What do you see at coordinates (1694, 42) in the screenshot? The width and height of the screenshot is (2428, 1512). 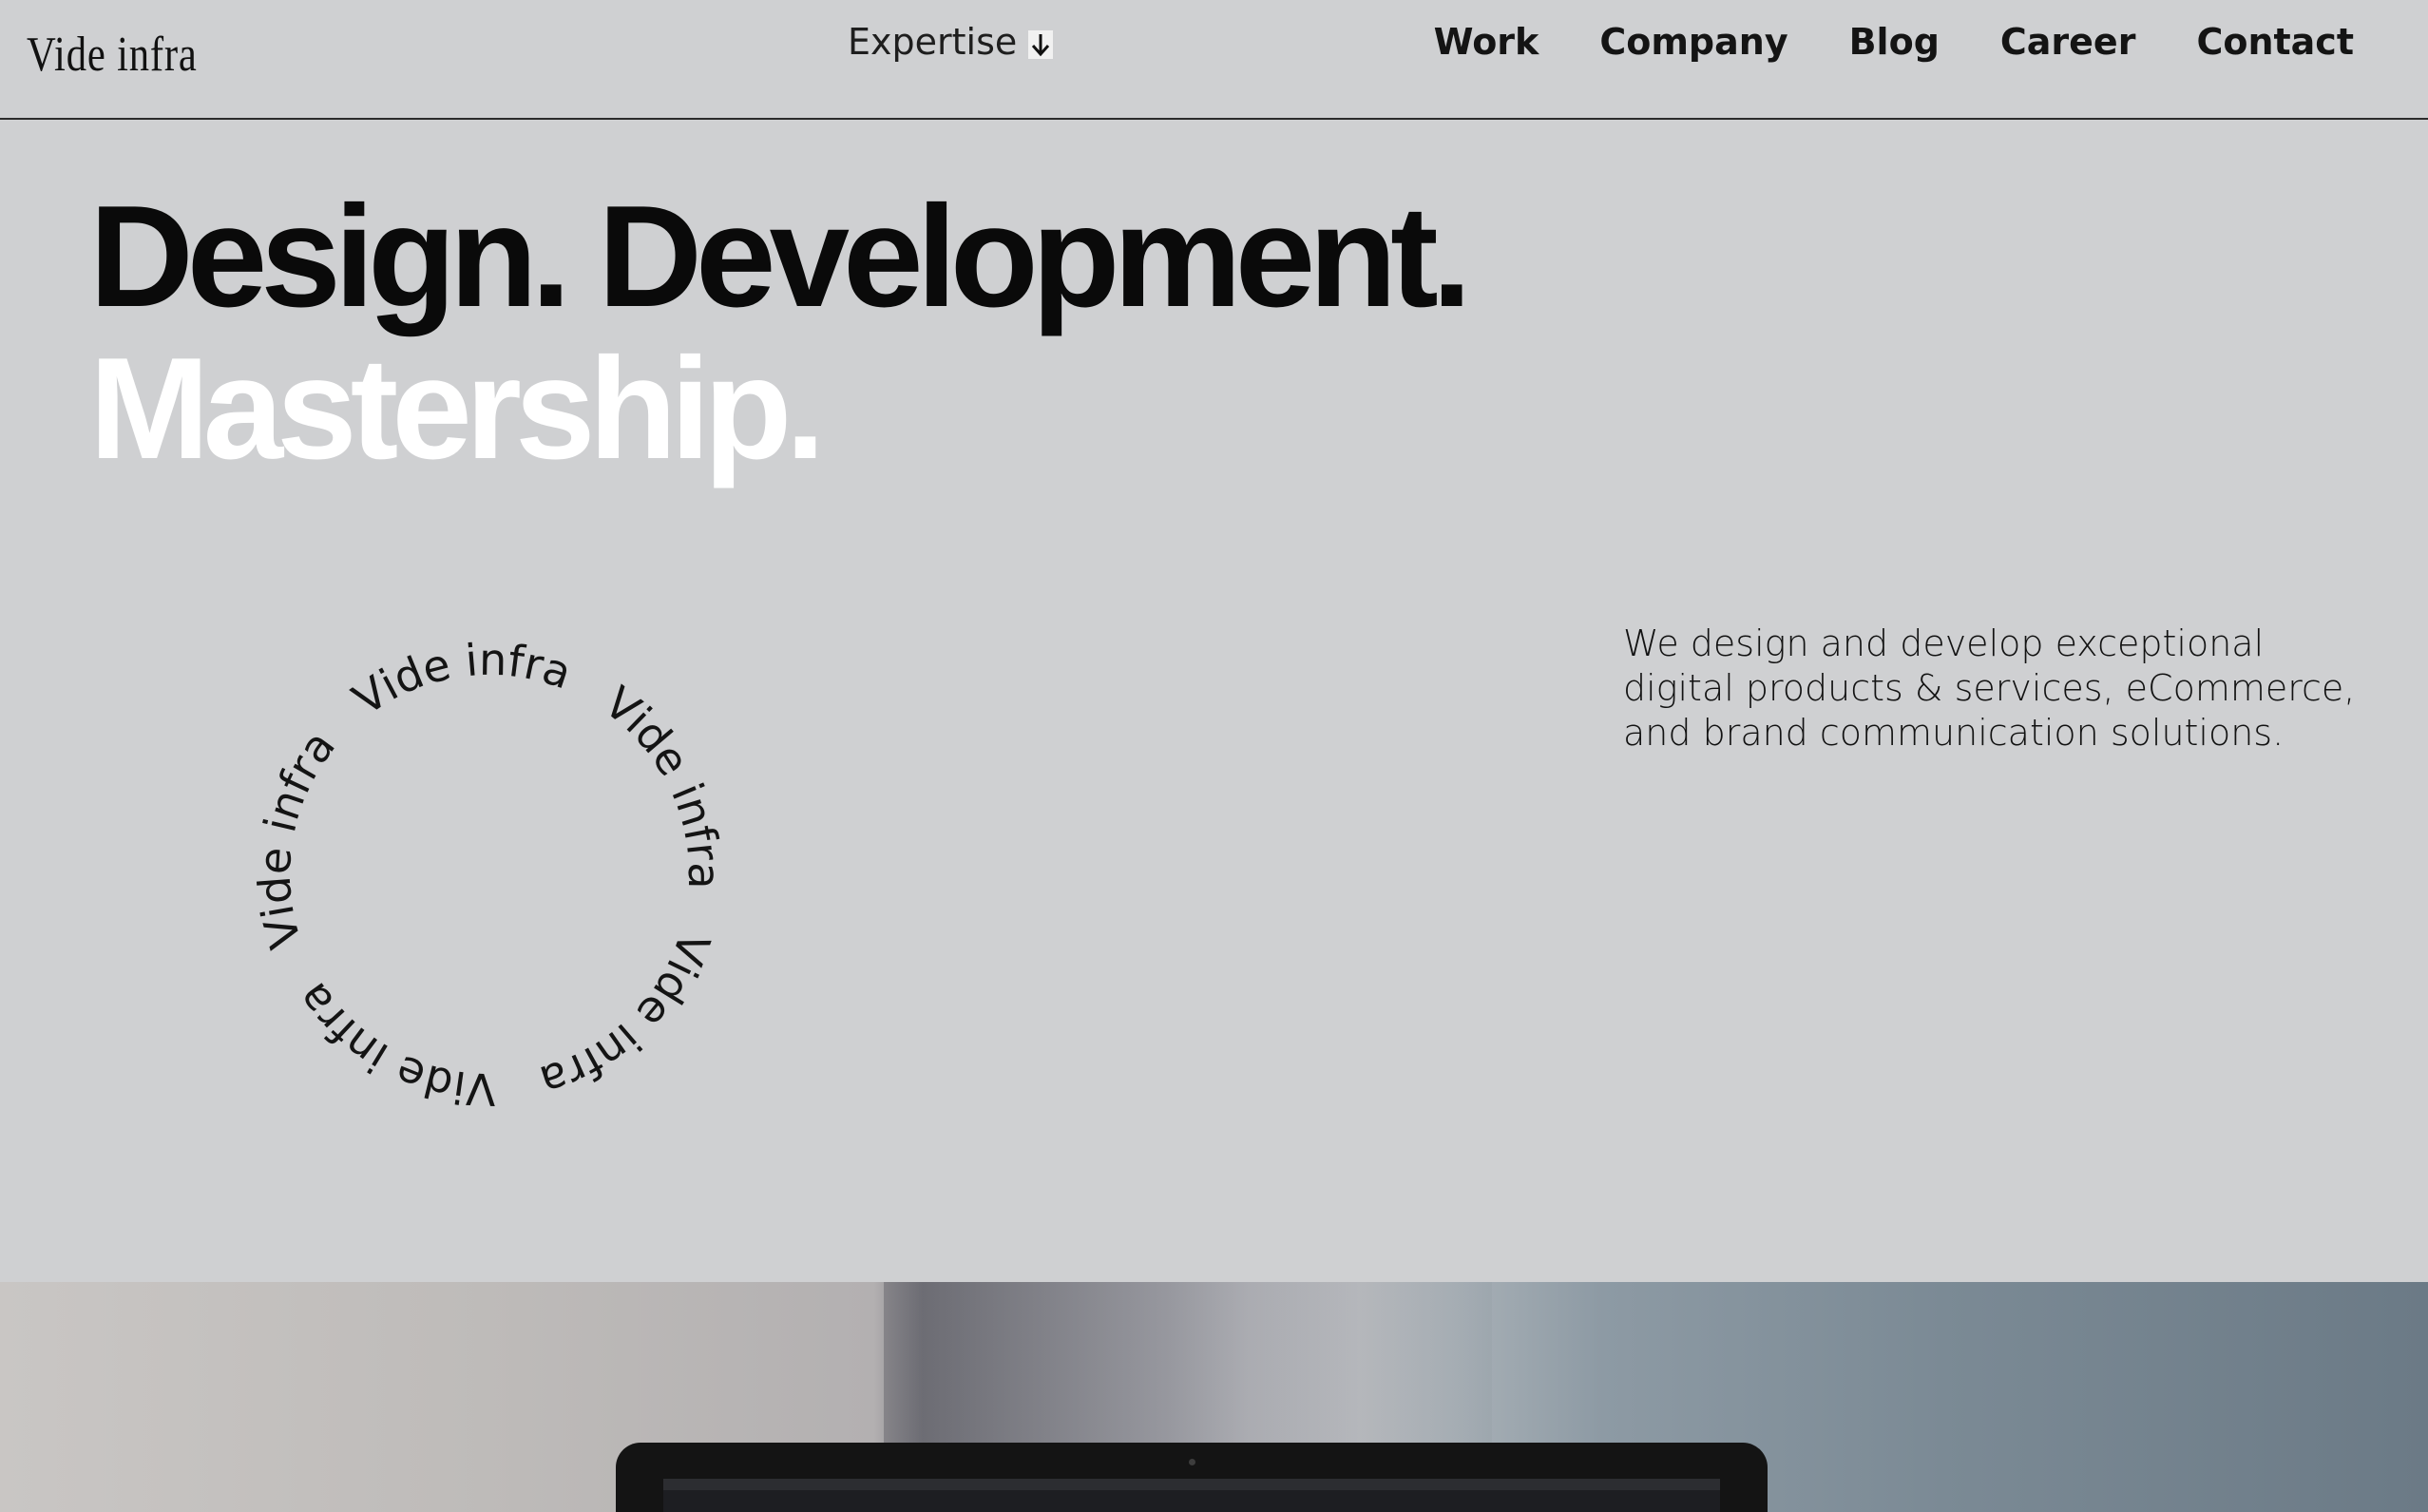 I see `nav-company: Company` at bounding box center [1694, 42].